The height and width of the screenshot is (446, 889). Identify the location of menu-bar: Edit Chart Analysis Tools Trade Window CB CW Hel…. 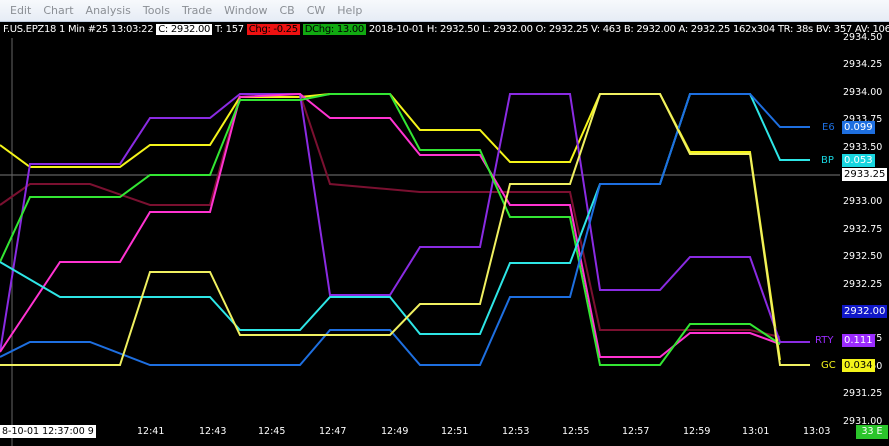
(444, 11).